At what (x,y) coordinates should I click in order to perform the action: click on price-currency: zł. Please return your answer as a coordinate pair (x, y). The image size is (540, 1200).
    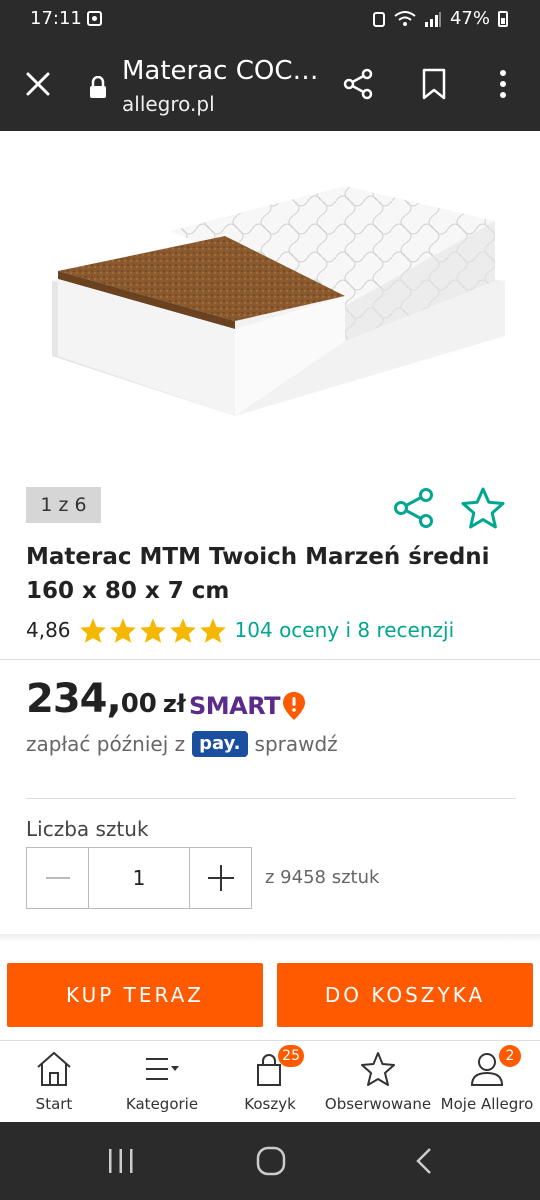
    Looking at the image, I should click on (174, 704).